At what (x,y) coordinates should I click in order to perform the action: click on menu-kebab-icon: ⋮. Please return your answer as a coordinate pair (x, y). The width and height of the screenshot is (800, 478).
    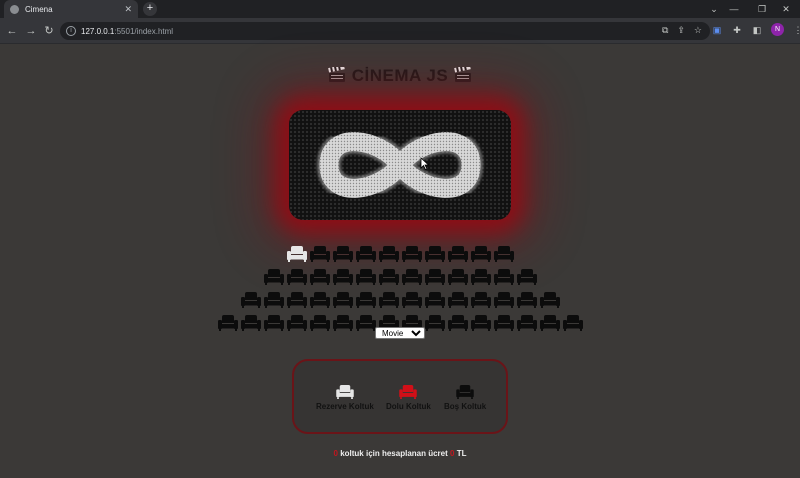
    Looking at the image, I should click on (796, 30).